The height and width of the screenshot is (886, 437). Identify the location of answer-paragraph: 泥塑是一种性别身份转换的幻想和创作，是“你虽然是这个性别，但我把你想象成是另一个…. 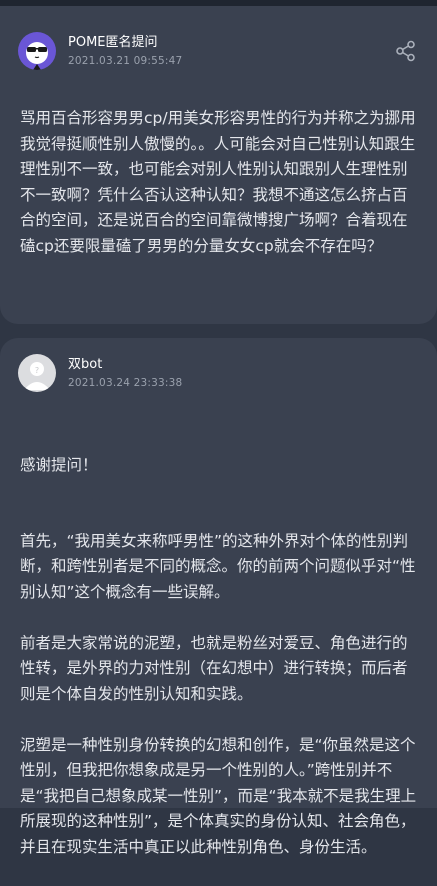
(218, 795).